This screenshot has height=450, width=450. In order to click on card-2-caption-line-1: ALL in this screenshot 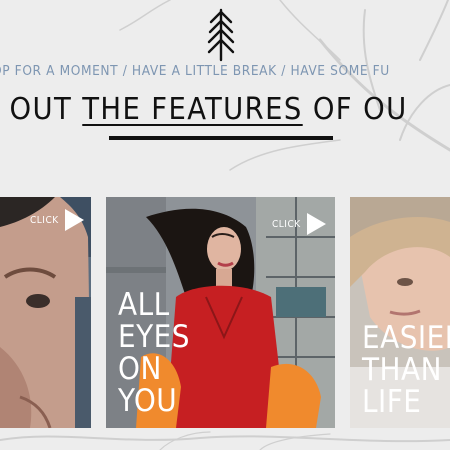, I will do `click(144, 305)`.